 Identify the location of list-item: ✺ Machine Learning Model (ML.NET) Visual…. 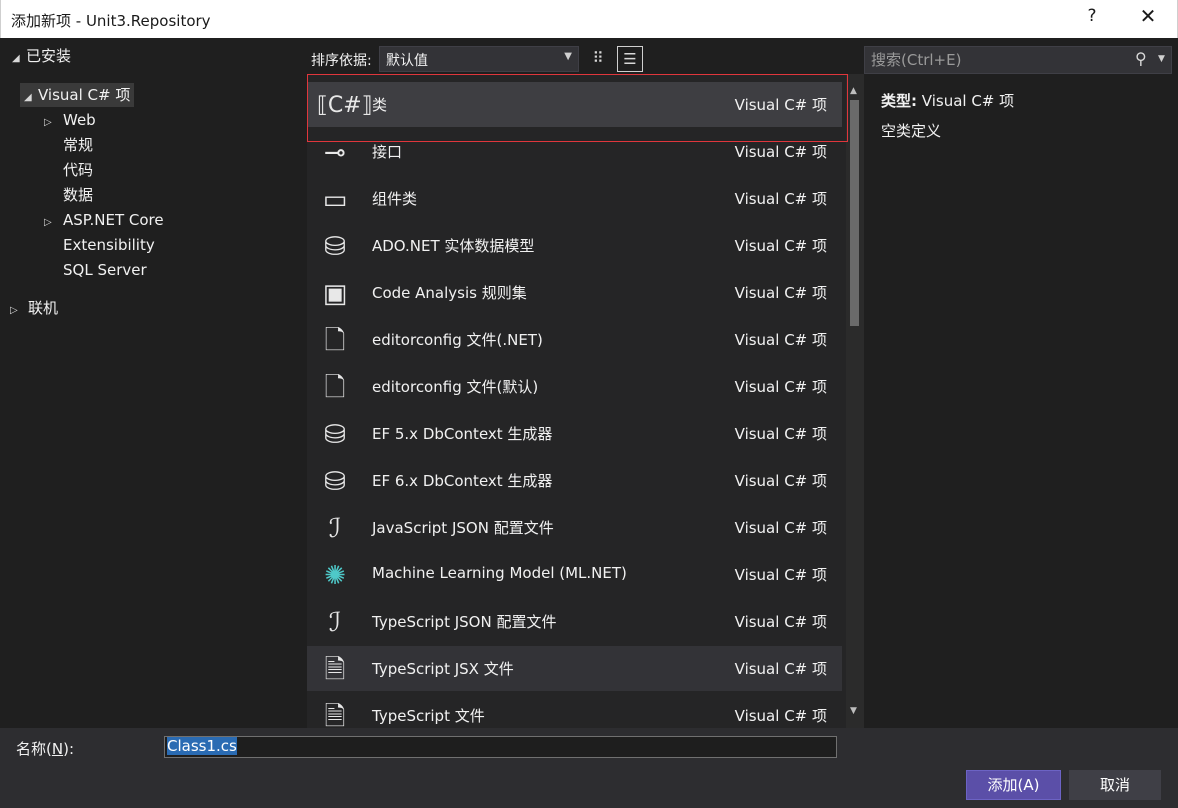
(574, 574).